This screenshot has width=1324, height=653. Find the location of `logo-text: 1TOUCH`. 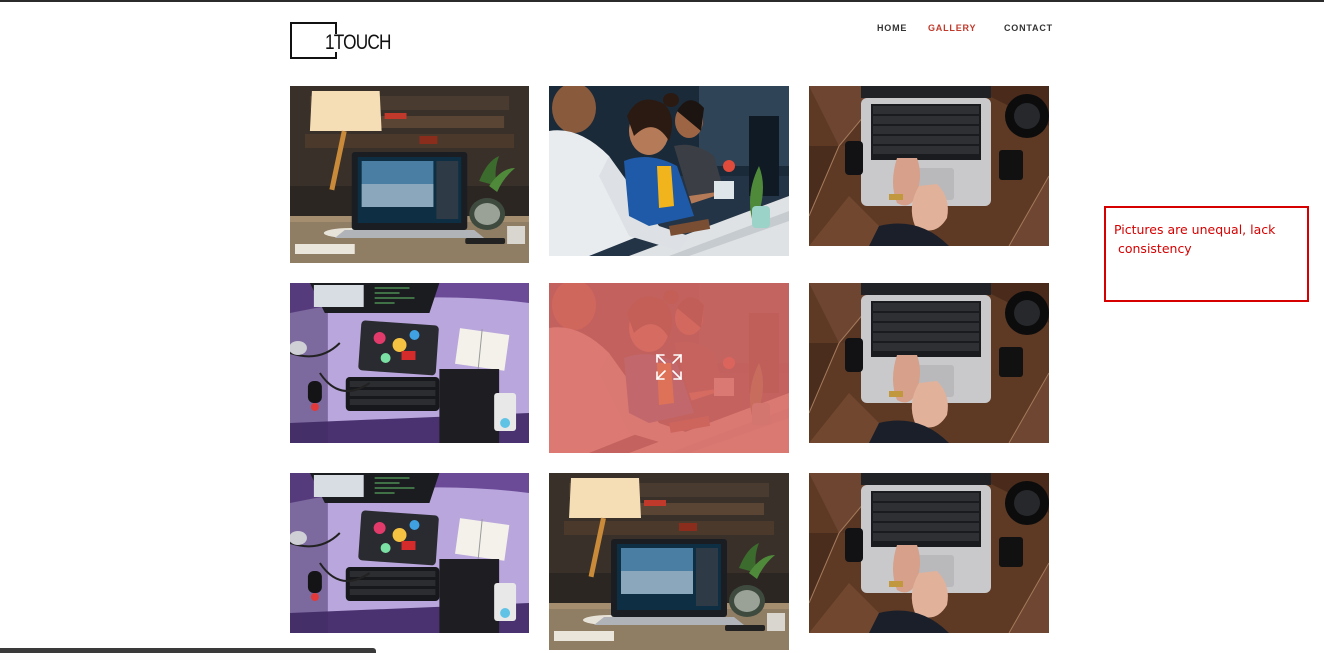

logo-text: 1TOUCH is located at coordinates (358, 42).